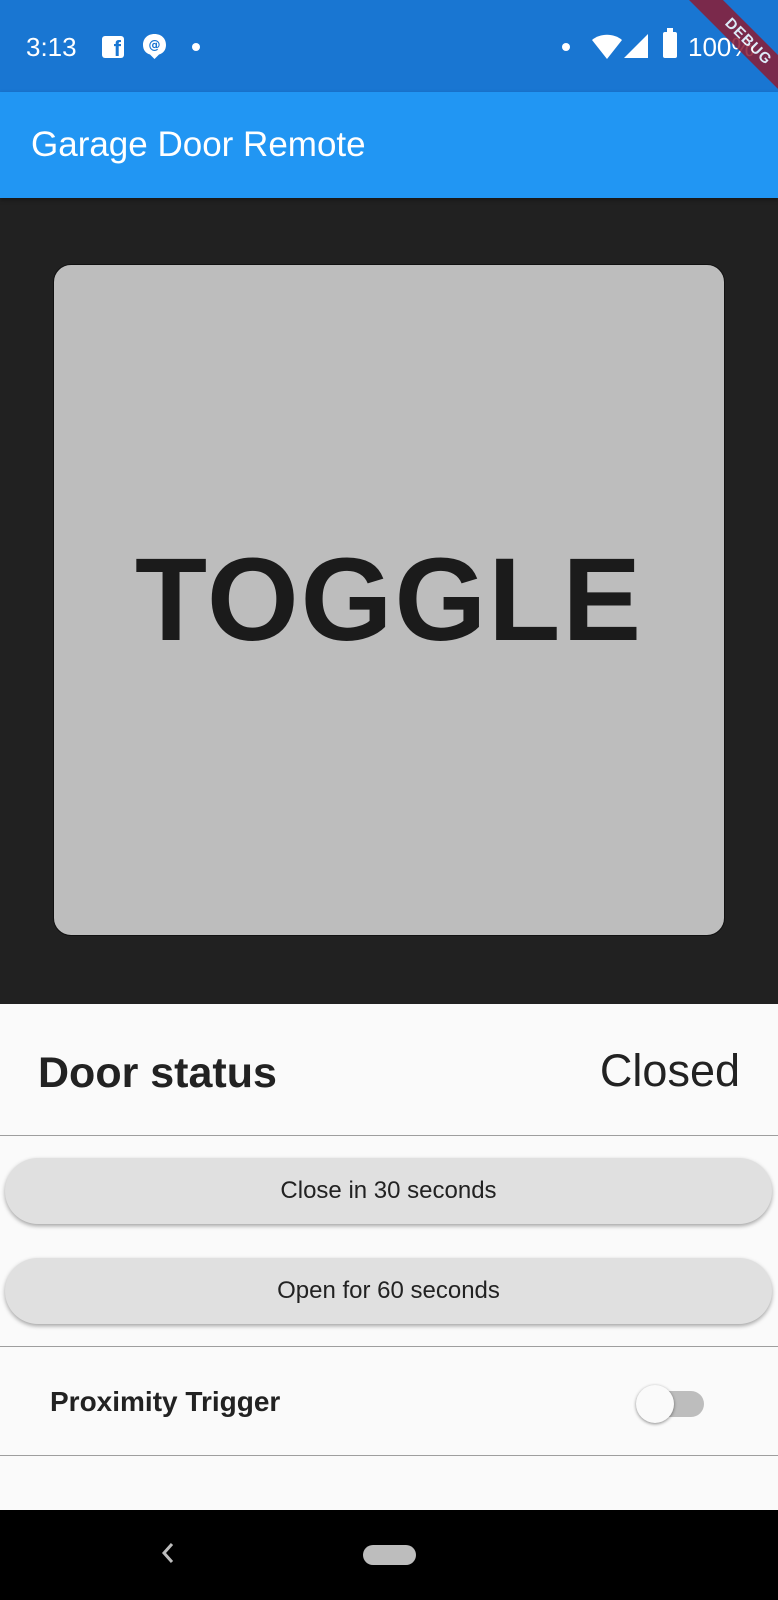 The height and width of the screenshot is (1600, 778). What do you see at coordinates (157, 1073) in the screenshot?
I see `door-status-label: Door status` at bounding box center [157, 1073].